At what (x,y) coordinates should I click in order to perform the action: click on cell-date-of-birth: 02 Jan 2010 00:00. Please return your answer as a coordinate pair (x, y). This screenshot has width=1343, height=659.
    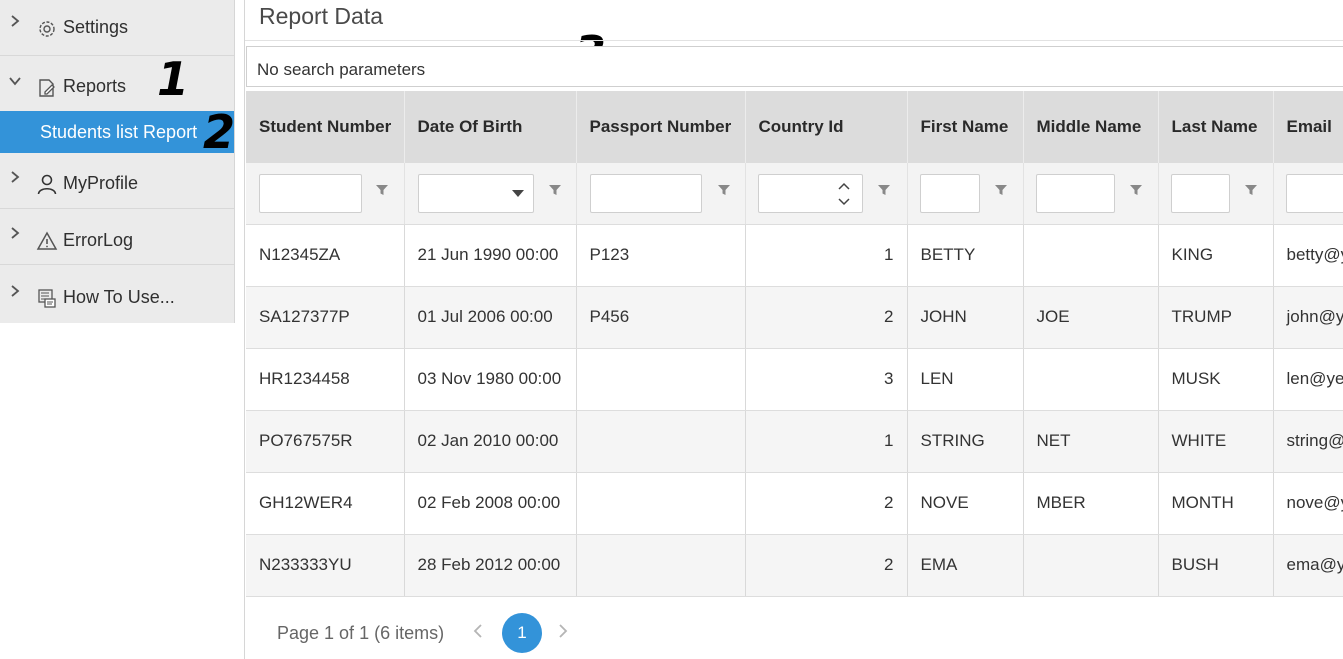
    Looking at the image, I should click on (490, 441).